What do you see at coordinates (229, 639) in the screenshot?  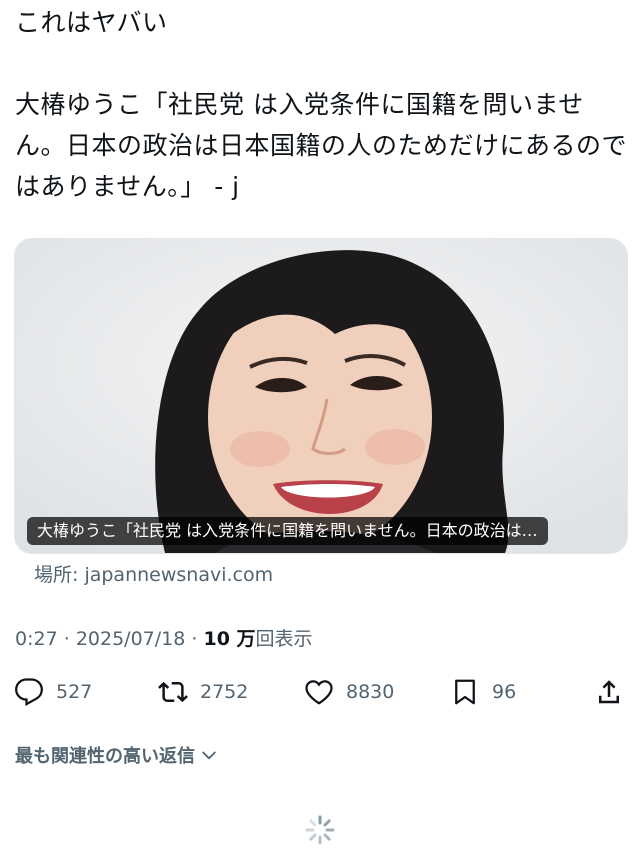 I see `views-count: 10 万` at bounding box center [229, 639].